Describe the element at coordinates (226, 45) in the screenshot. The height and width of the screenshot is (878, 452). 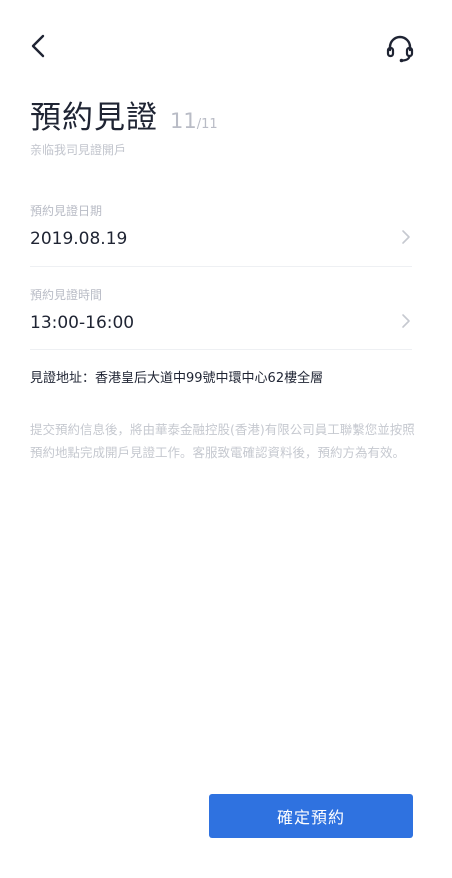
I see `top-bar` at that location.